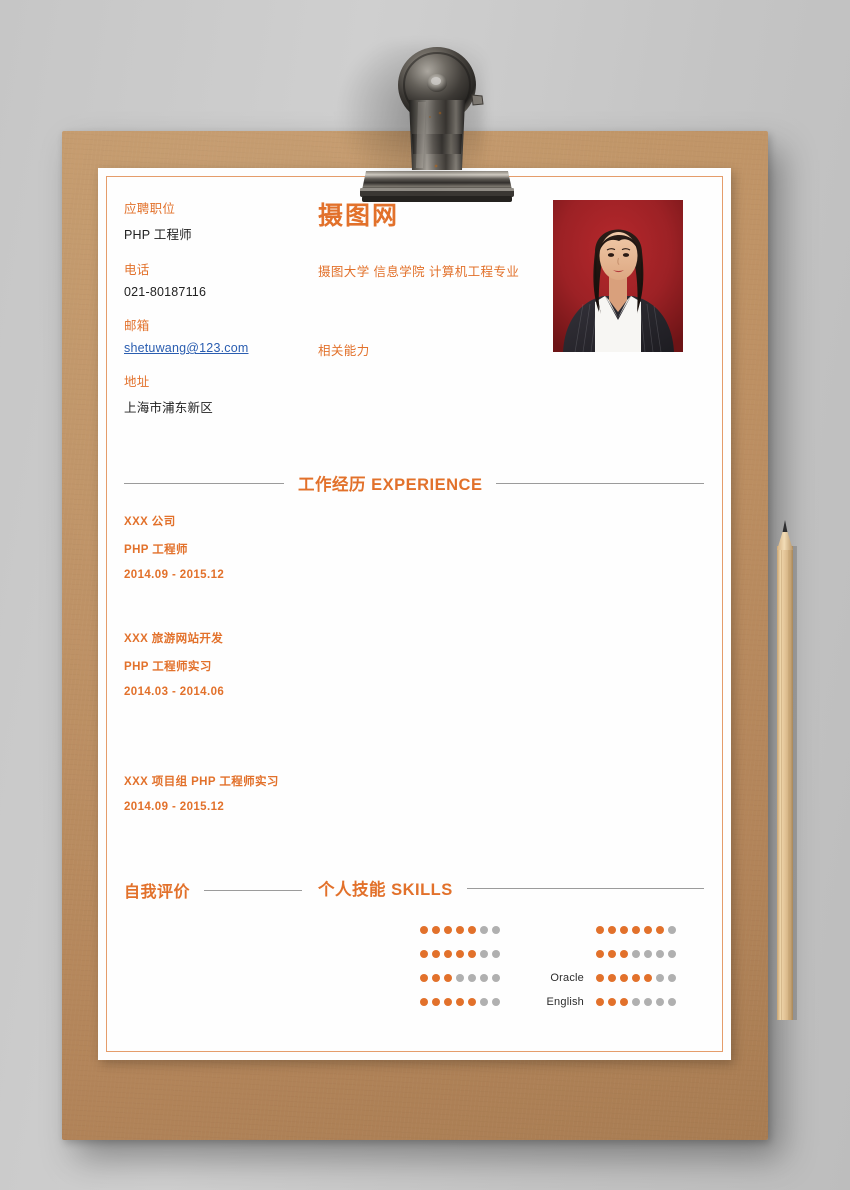 The height and width of the screenshot is (1190, 850). What do you see at coordinates (150, 209) in the screenshot?
I see `field-label-position: 应聘职位` at bounding box center [150, 209].